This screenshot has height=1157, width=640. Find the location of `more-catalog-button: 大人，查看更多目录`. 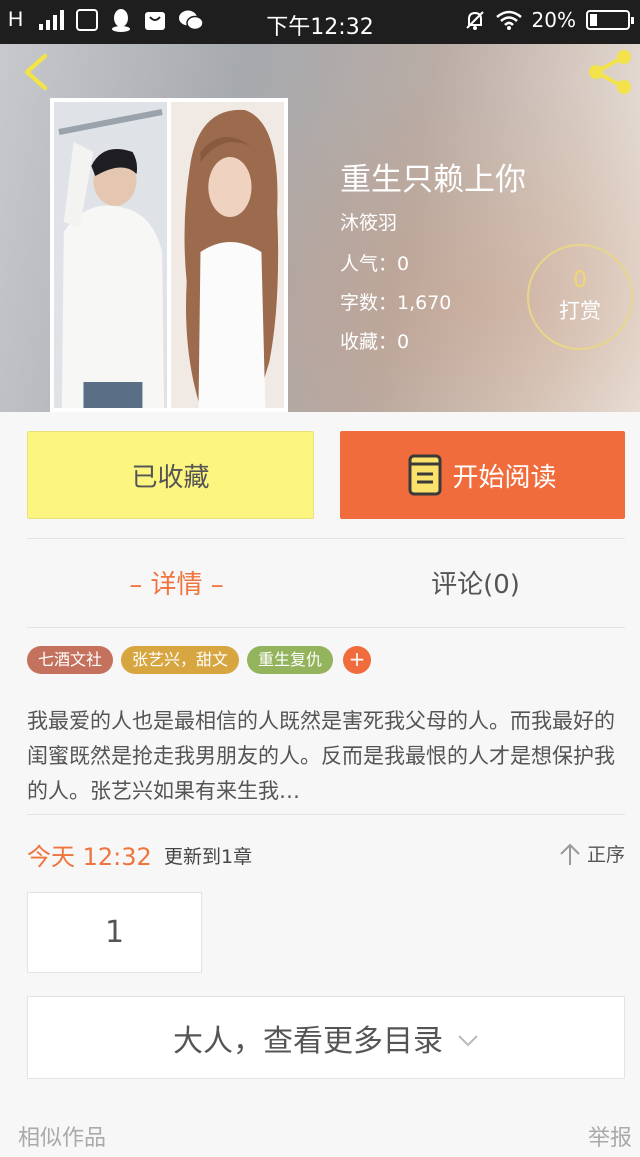

more-catalog-button: 大人，查看更多目录 is located at coordinates (326, 1037).